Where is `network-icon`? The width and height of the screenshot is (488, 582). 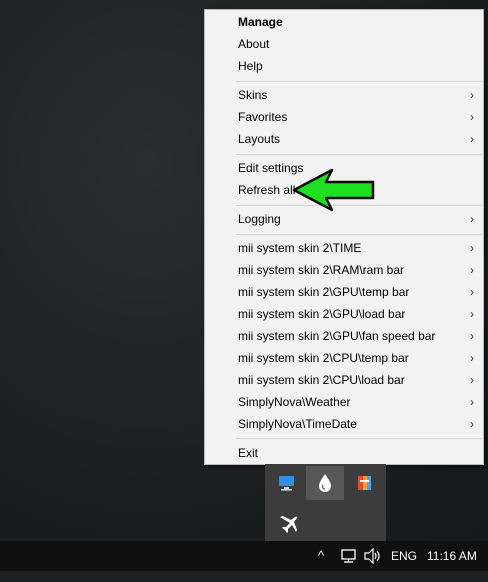
network-icon is located at coordinates (349, 556).